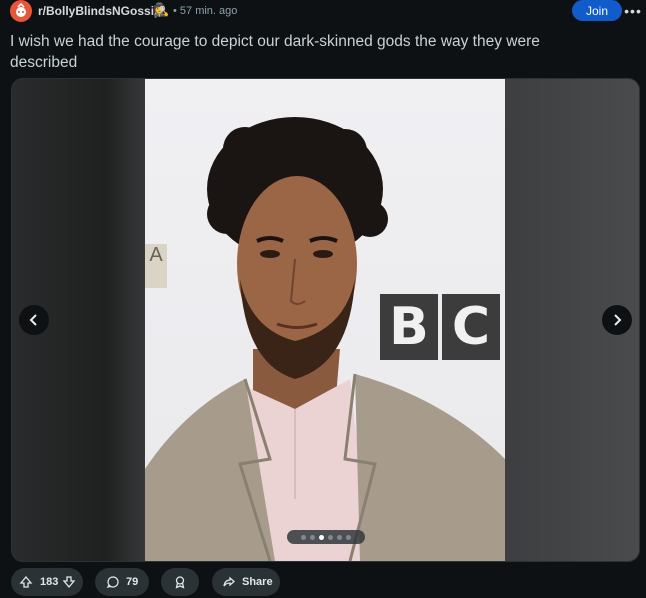 The width and height of the screenshot is (646, 598). I want to click on share-icon, so click(229, 581).